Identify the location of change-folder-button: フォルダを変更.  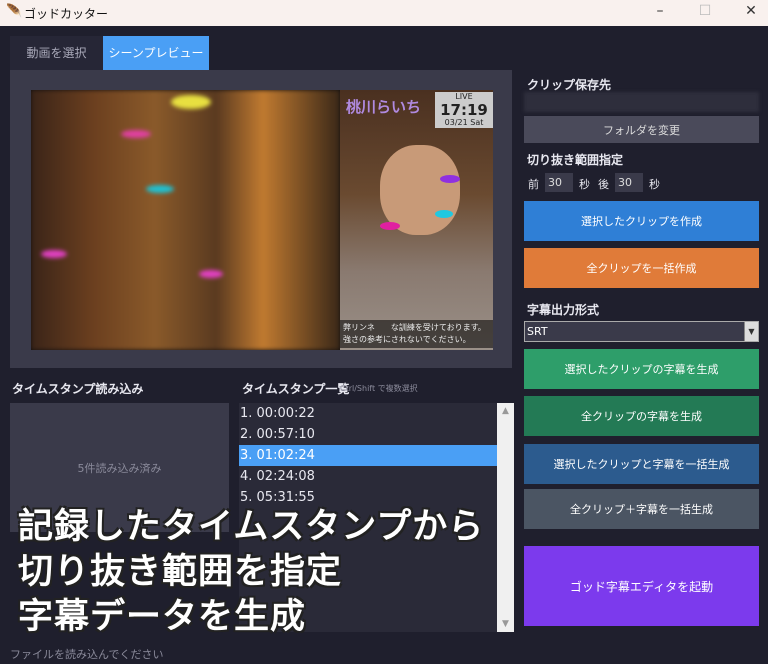
(641, 129).